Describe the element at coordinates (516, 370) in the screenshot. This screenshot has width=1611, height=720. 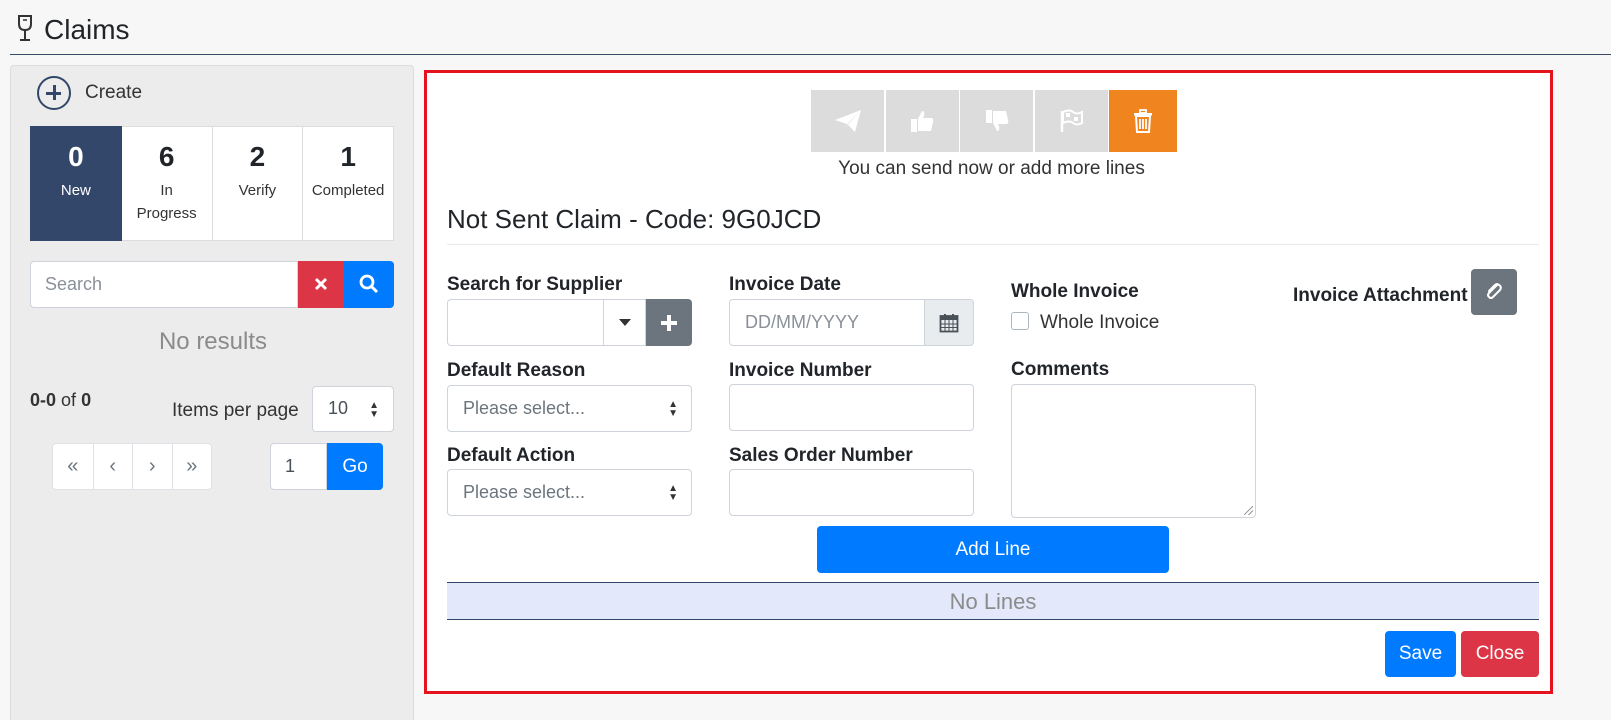
I see `default-reason-label: Default Reason` at that location.